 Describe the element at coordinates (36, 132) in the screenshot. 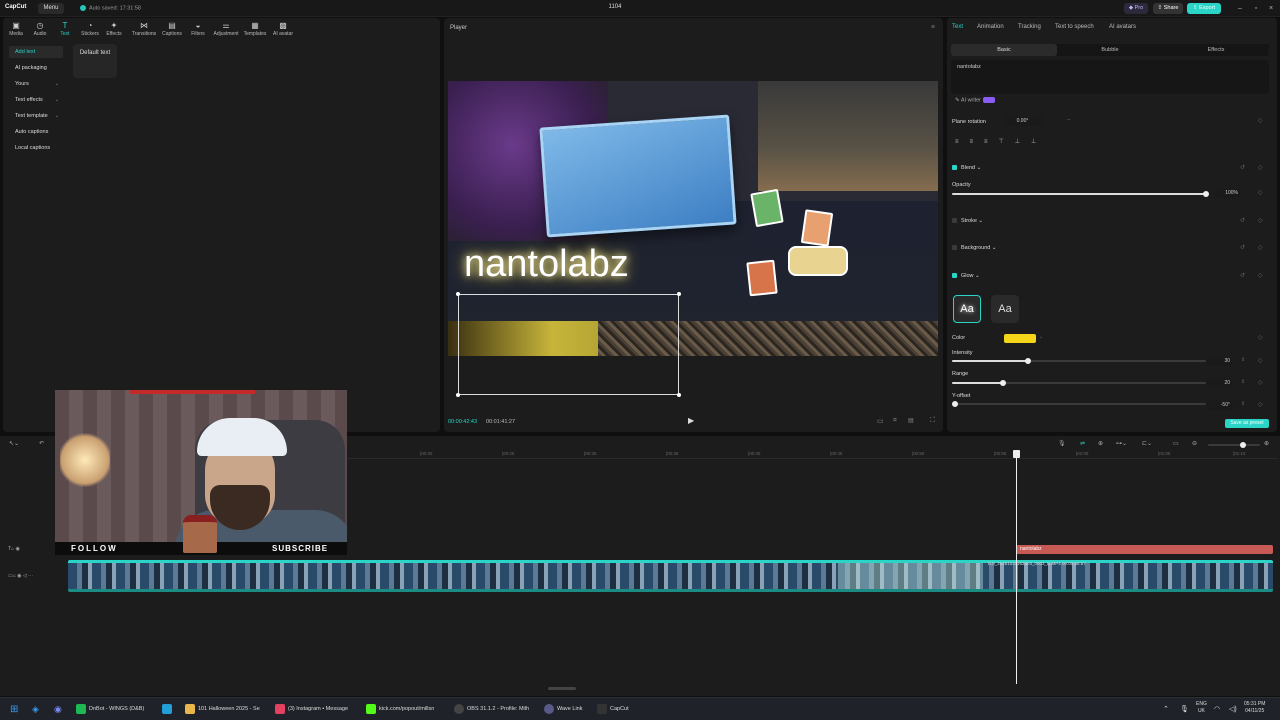

I see `sidebar-item-auto-captions: Auto captions` at that location.